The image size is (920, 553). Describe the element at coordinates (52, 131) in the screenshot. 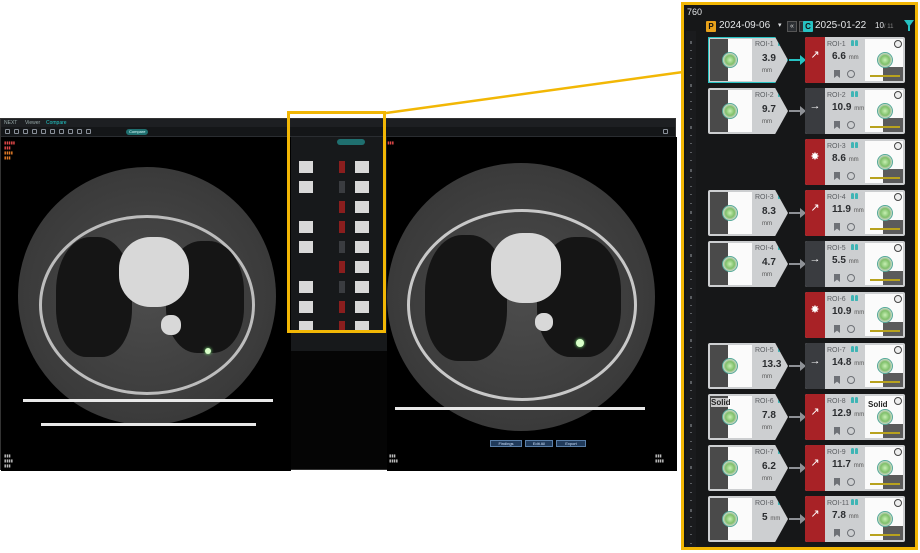

I see `roi-tool-icon` at that location.